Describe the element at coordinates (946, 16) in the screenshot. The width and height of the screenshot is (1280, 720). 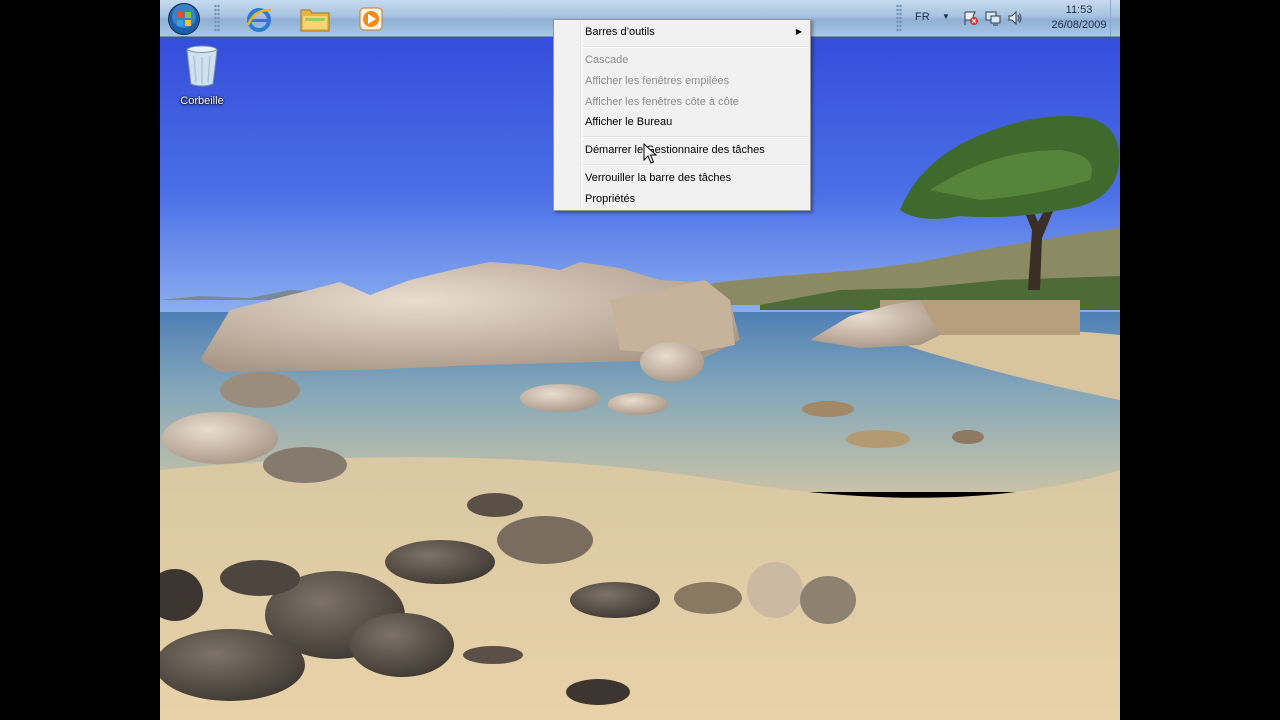
I see `language-dropdown-icon: ▼` at that location.